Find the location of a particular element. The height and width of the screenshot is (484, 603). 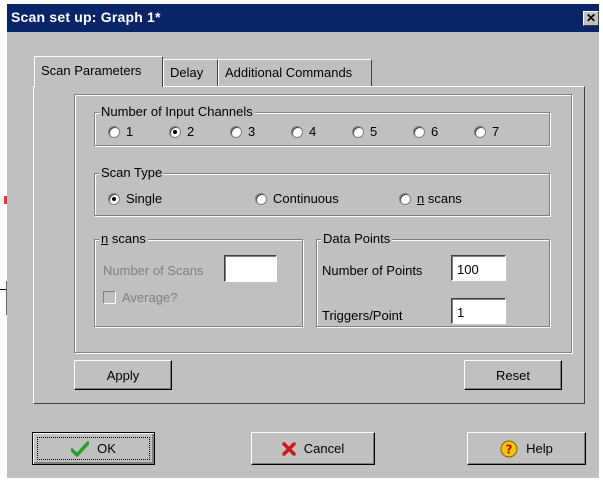

help-label: Help is located at coordinates (539, 448).